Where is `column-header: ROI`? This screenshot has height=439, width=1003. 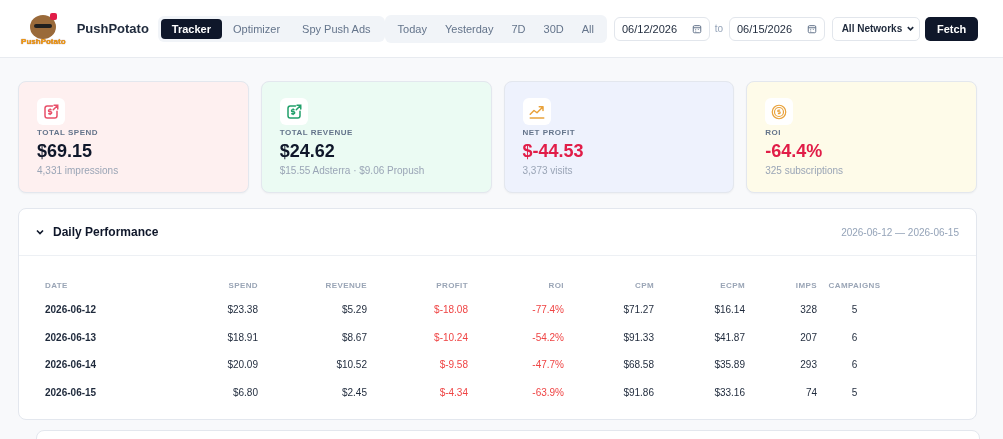
column-header: ROI is located at coordinates (516, 285).